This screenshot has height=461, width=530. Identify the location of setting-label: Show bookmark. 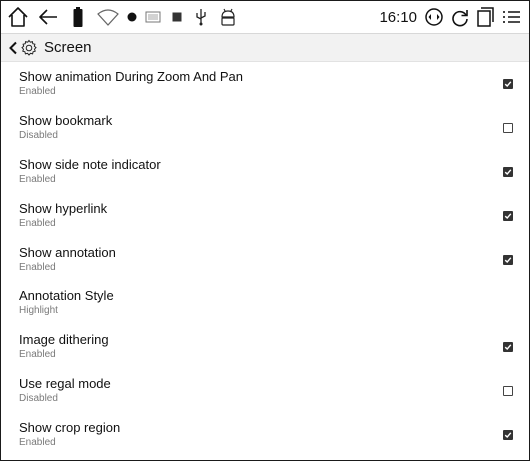
(66, 120).